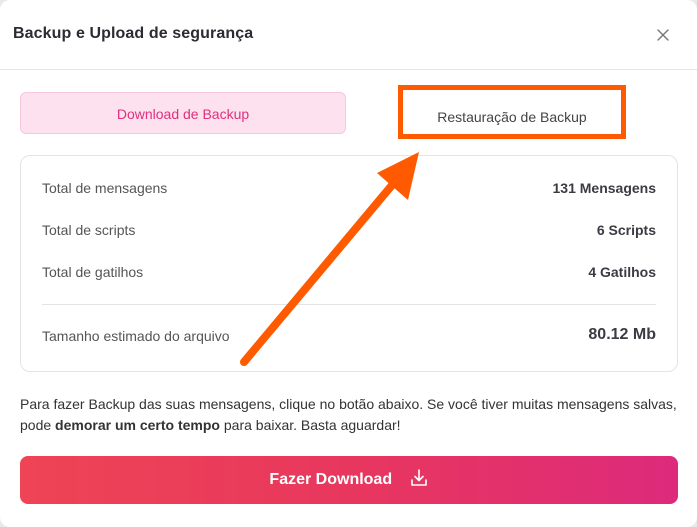 The width and height of the screenshot is (697, 527). I want to click on dialog-title: Backup e Upload de segurança, so click(133, 33).